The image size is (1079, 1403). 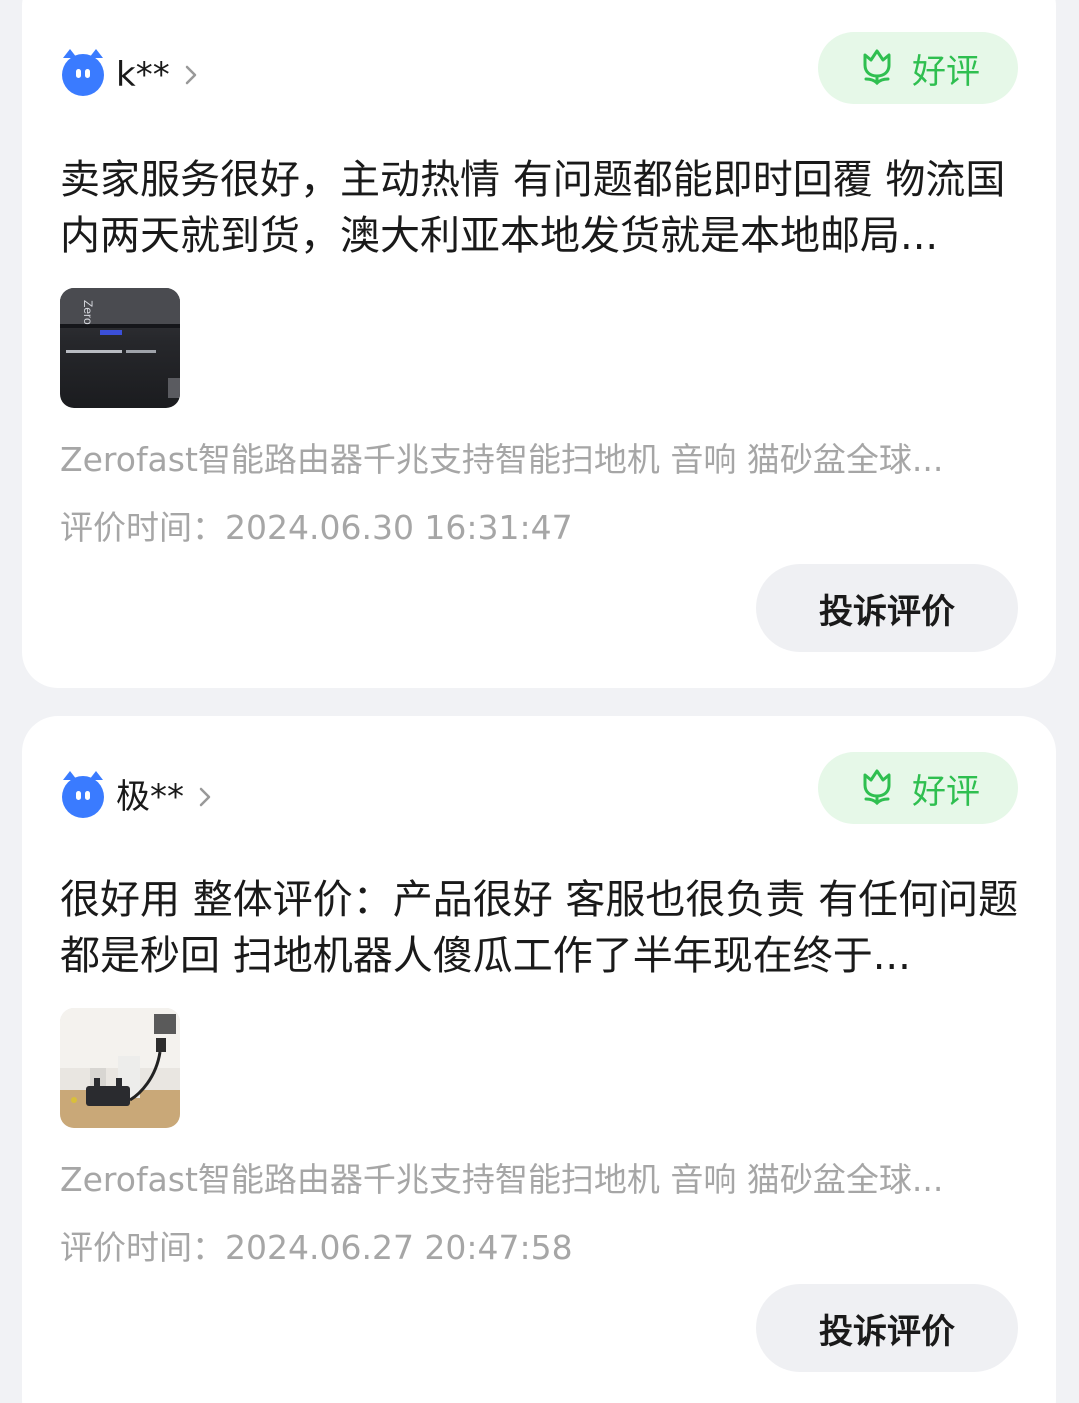 I want to click on reviewer-link: k**, so click(x=136, y=74).